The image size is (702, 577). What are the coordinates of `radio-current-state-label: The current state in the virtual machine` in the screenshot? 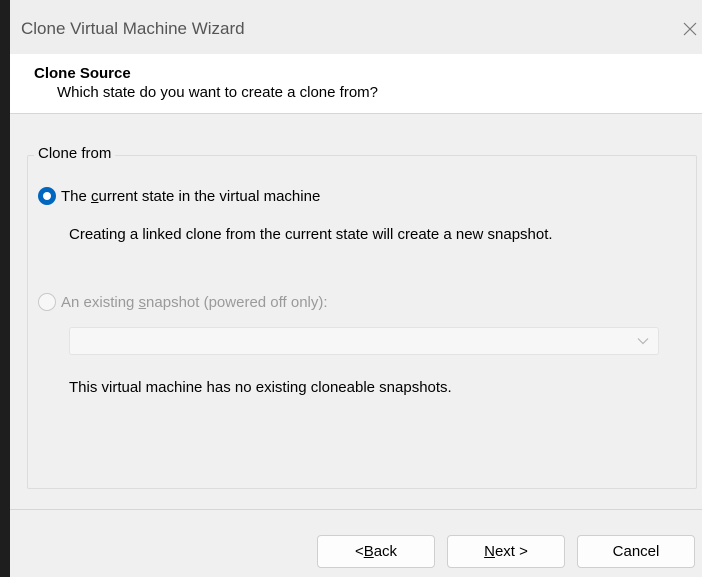 It's located at (191, 196).